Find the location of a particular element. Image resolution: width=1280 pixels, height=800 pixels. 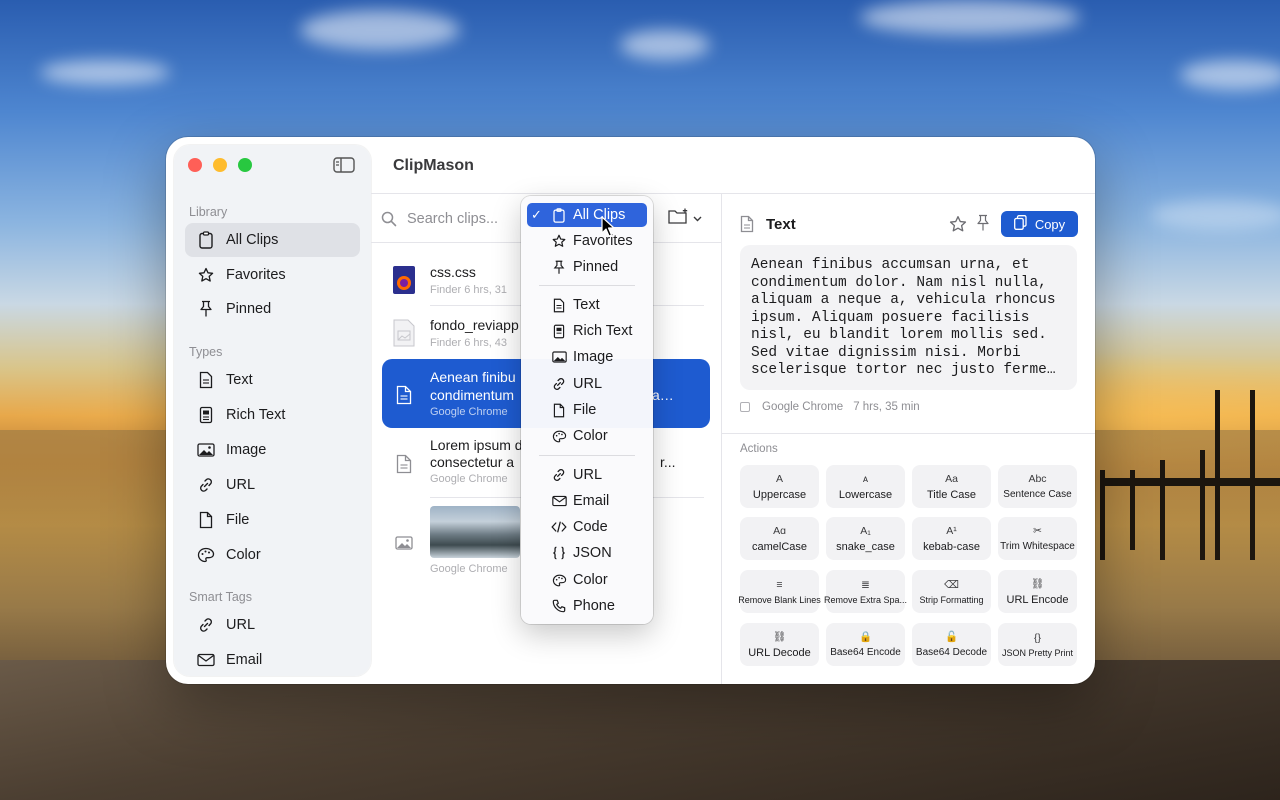

action-label: camelCase is located at coordinates (779, 546).